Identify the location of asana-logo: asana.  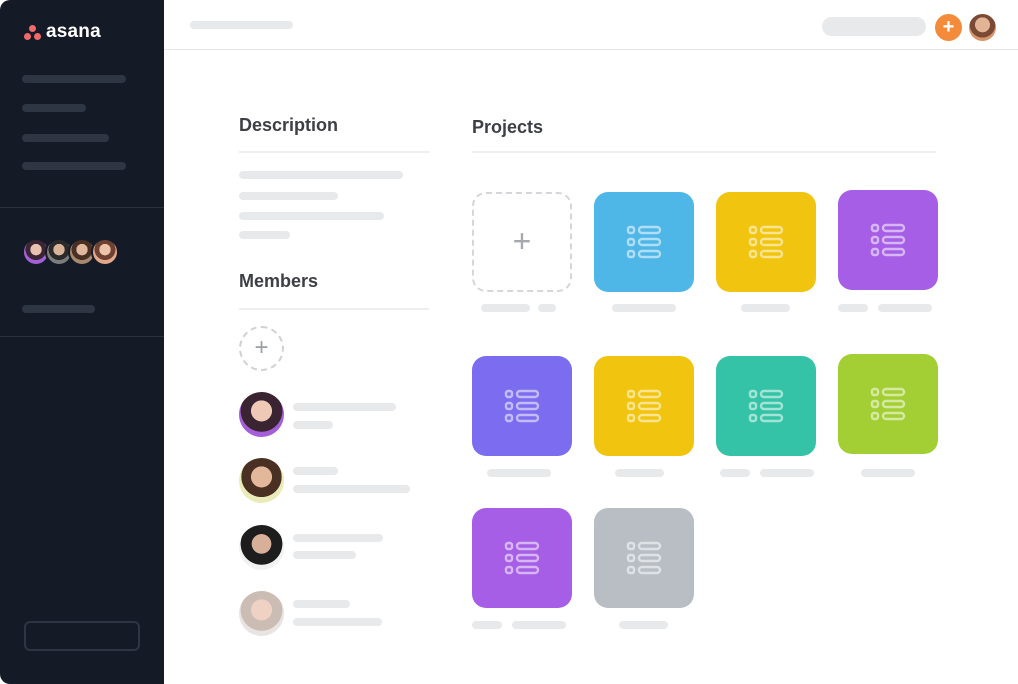
(62, 32).